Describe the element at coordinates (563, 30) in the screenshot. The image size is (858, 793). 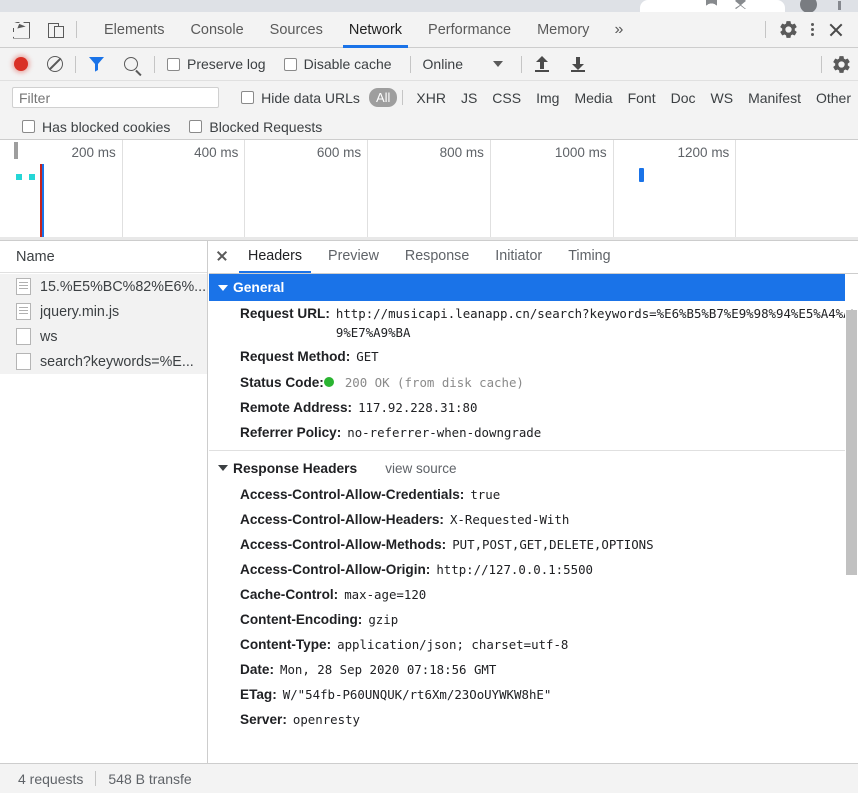
I see `tab-memory: Memory` at that location.